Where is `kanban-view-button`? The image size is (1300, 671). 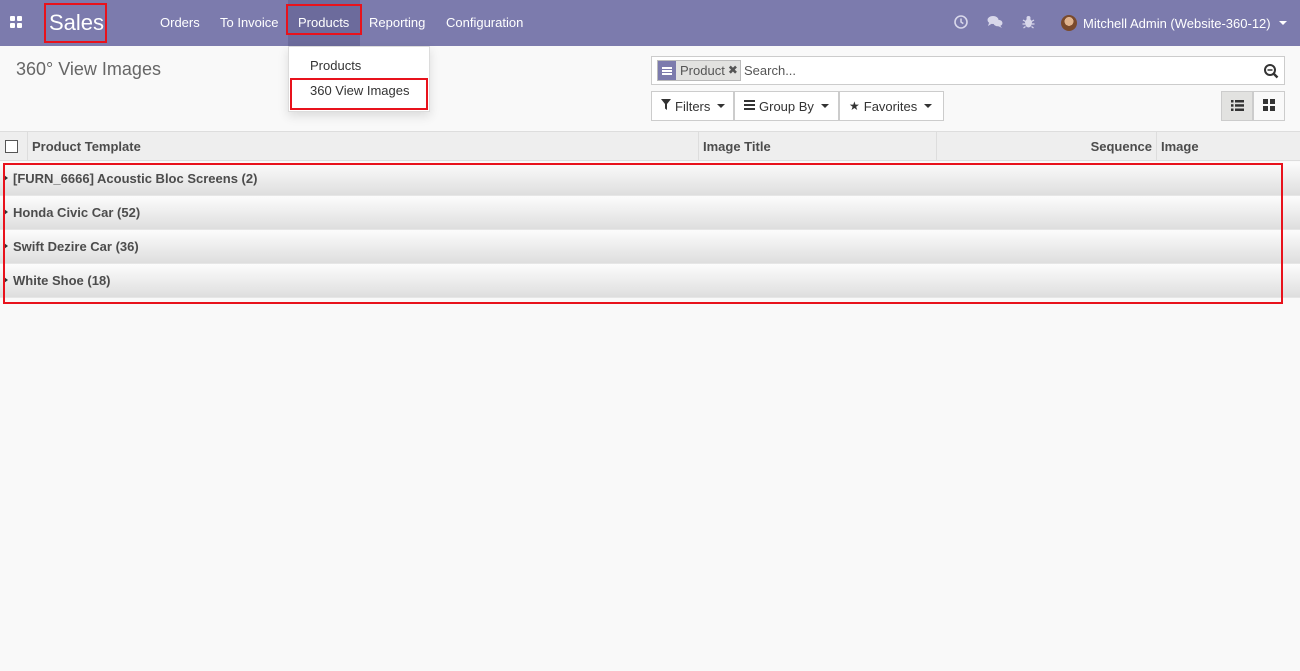
kanban-view-button is located at coordinates (1269, 106).